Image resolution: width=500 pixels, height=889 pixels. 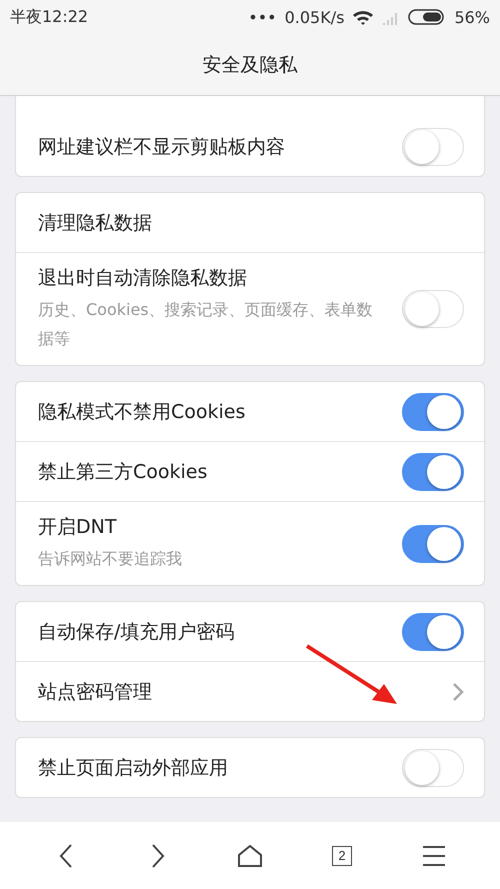 I want to click on home-icon, so click(x=250, y=856).